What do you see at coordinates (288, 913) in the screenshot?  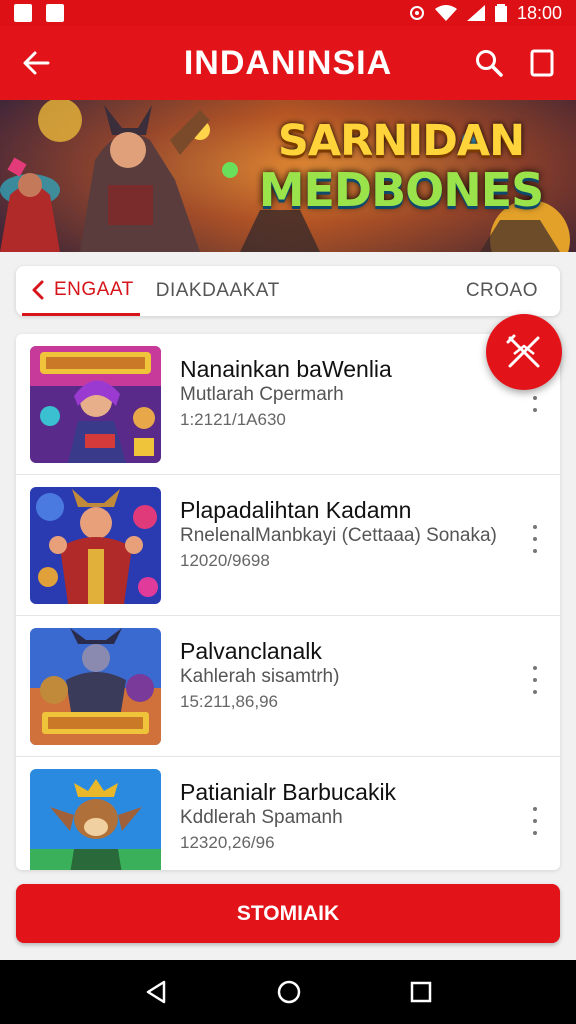 I see `primary-action-button: STOMIAIK` at bounding box center [288, 913].